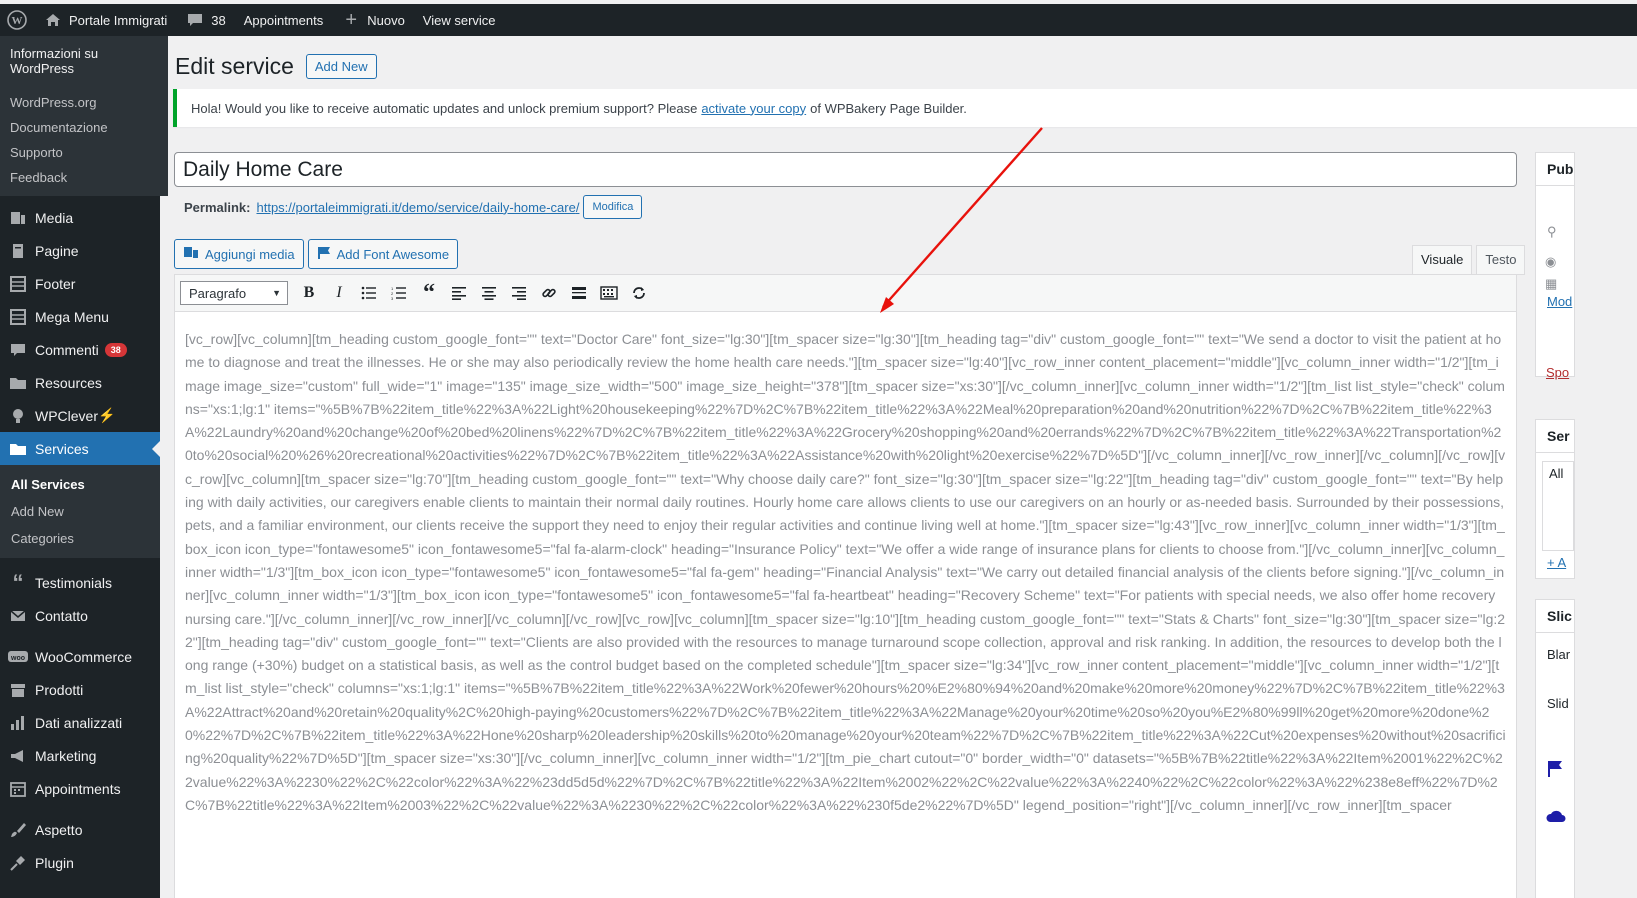 Image resolution: width=1637 pixels, height=898 pixels. I want to click on add-media-icon, so click(191, 254).